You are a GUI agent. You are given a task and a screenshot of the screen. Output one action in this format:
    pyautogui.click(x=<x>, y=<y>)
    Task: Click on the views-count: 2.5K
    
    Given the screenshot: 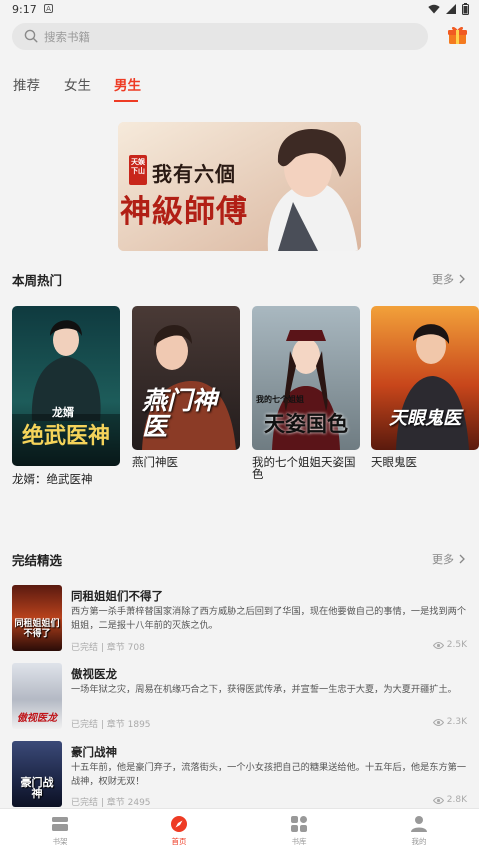 What is the action you would take?
    pyautogui.click(x=456, y=645)
    